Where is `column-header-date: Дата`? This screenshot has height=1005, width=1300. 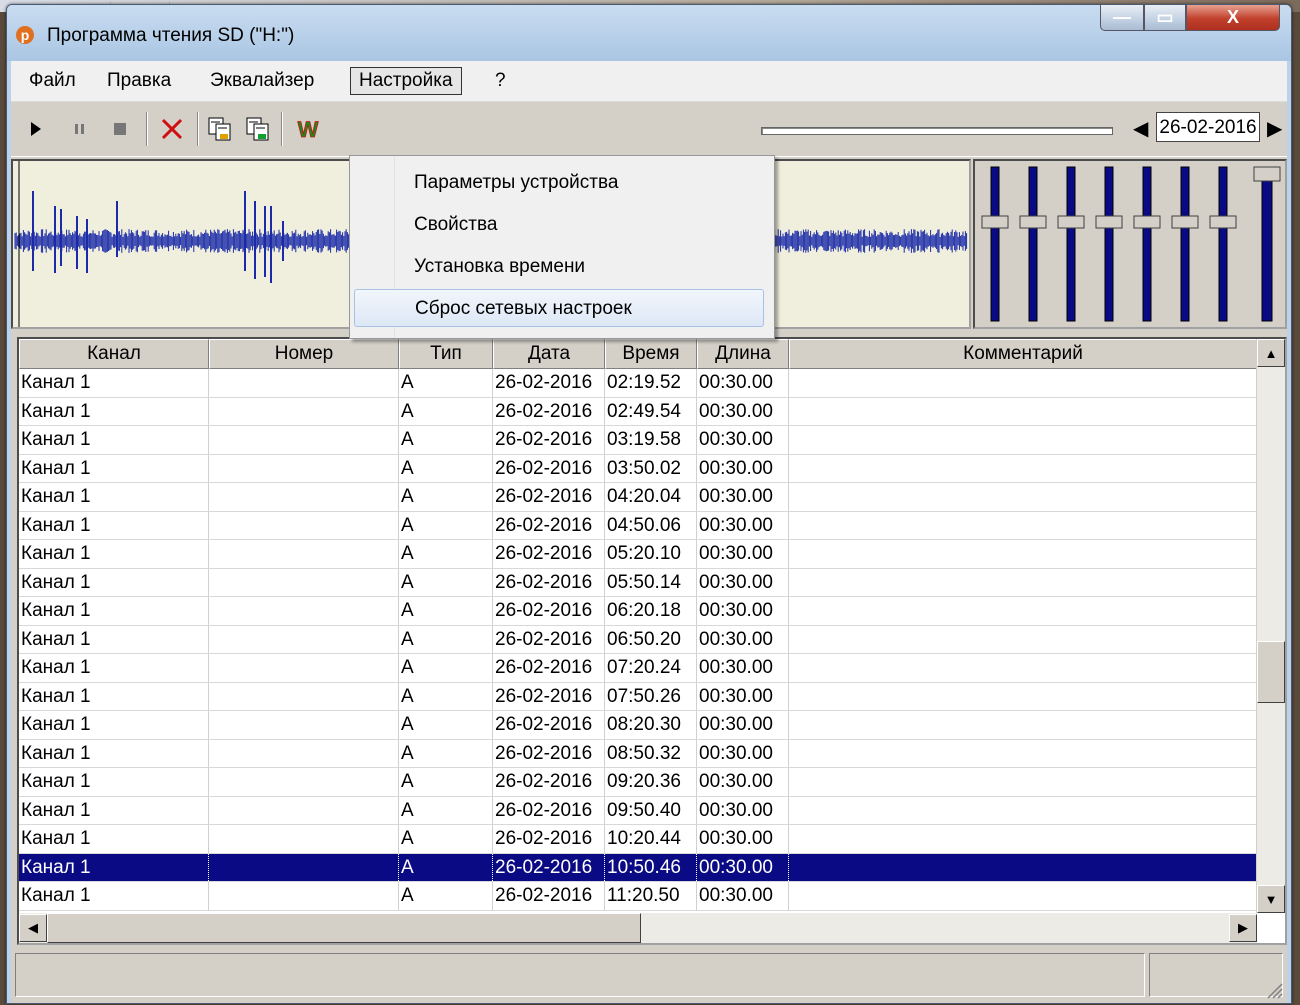 column-header-date: Дата is located at coordinates (549, 354).